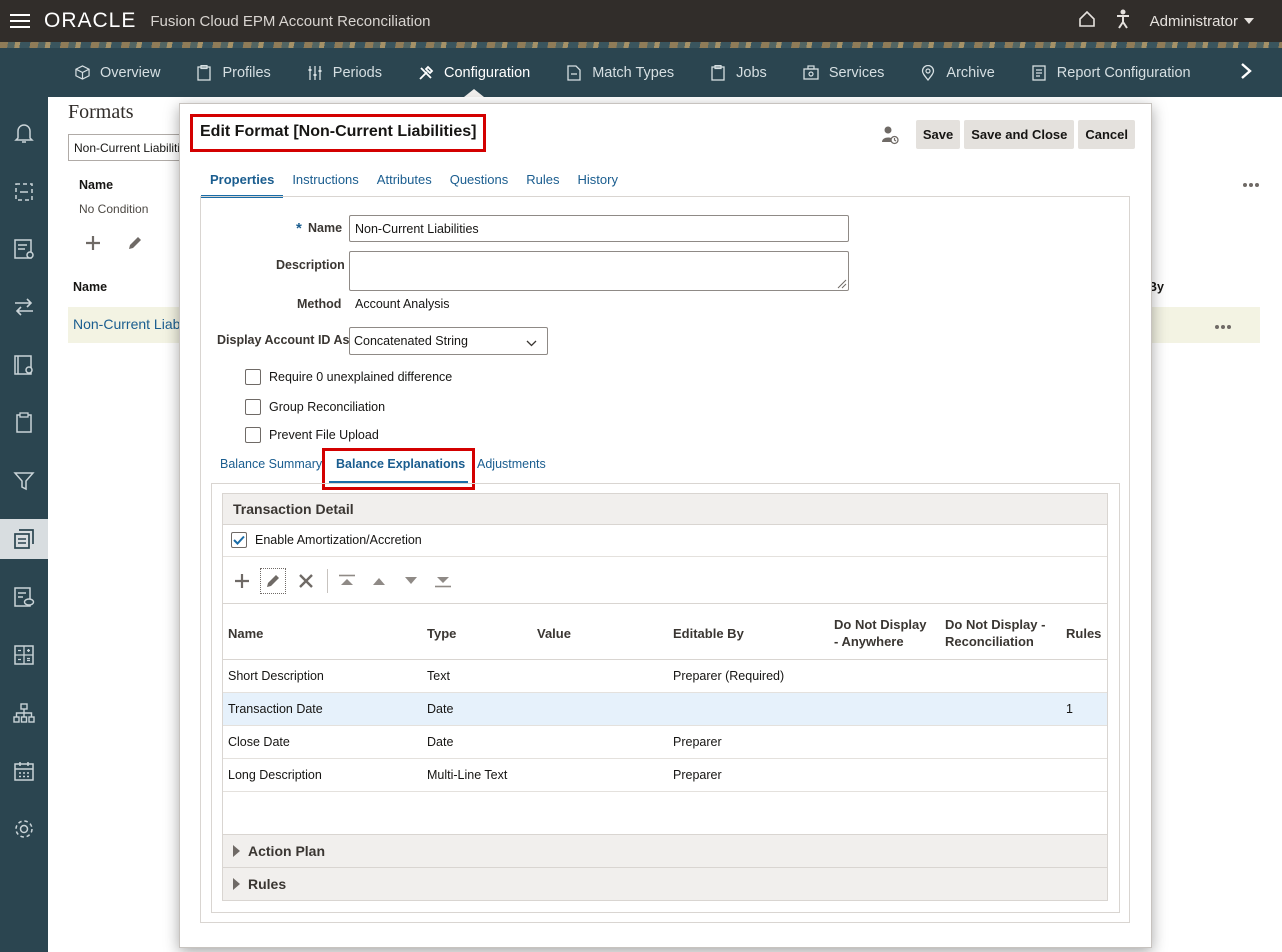  I want to click on name-label: Name, so click(325, 228).